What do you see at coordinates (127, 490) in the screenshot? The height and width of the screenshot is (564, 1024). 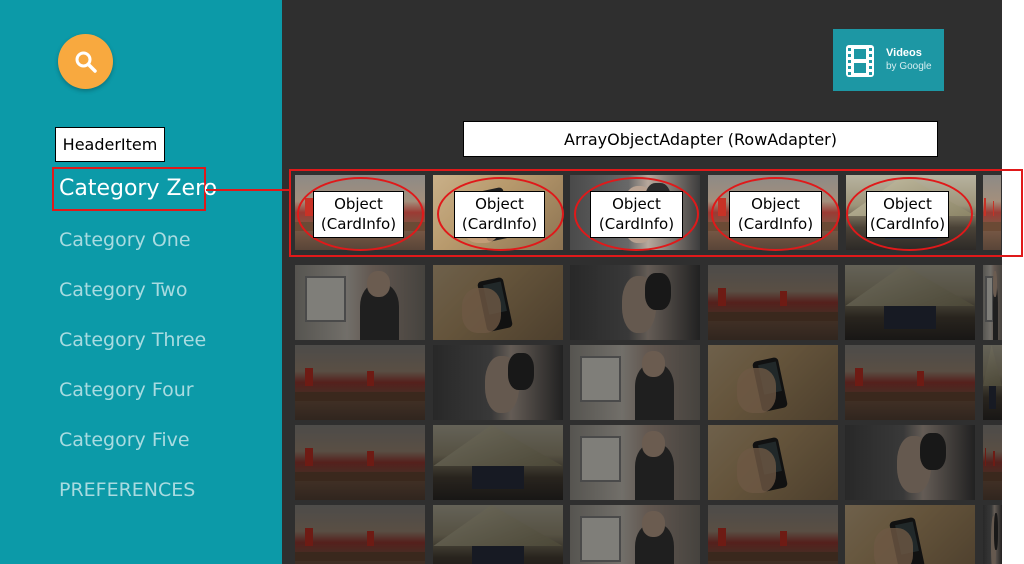 I see `preferences-item: PREFERENCES` at bounding box center [127, 490].